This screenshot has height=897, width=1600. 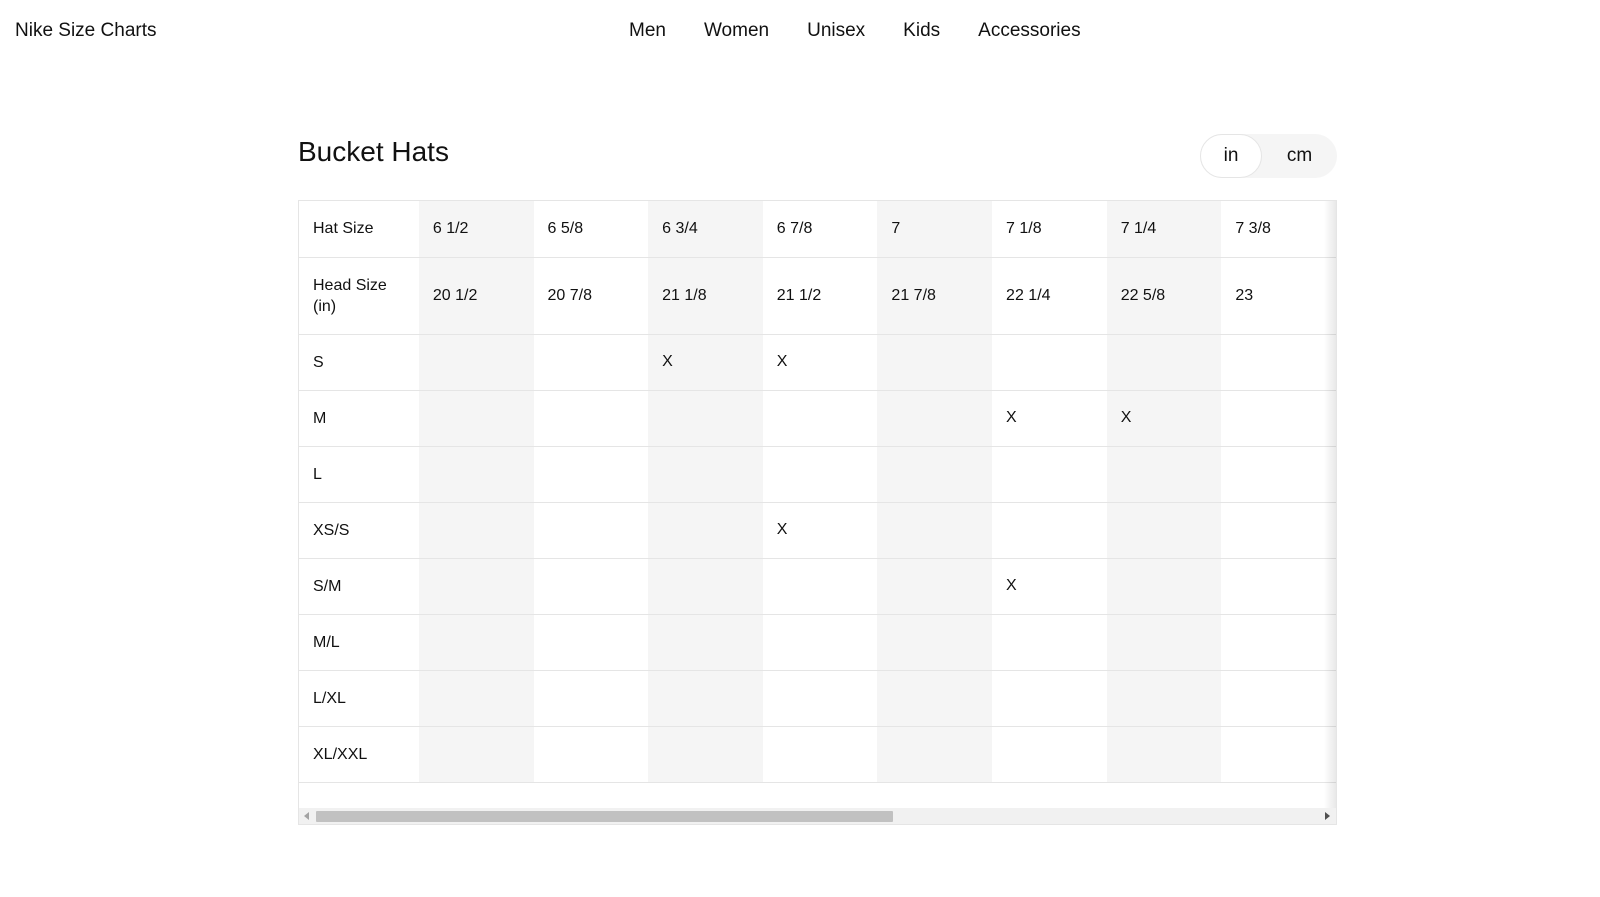 I want to click on nav-item-unisex: Unisex, so click(x=836, y=31).